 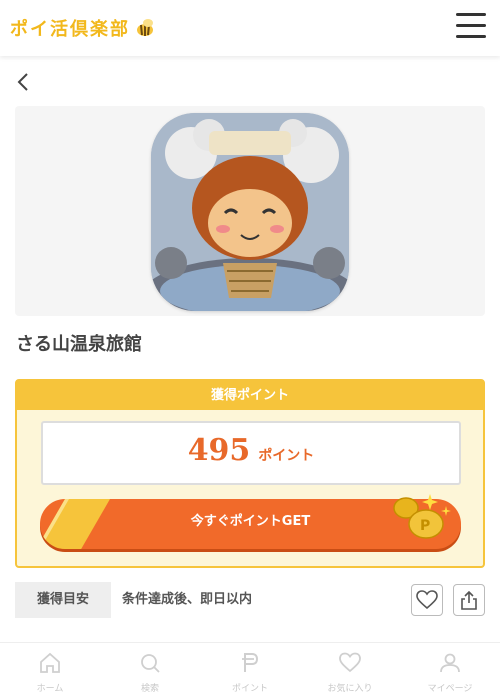 What do you see at coordinates (187, 599) in the screenshot?
I see `guide-text: 条件達成後、即日以内` at bounding box center [187, 599].